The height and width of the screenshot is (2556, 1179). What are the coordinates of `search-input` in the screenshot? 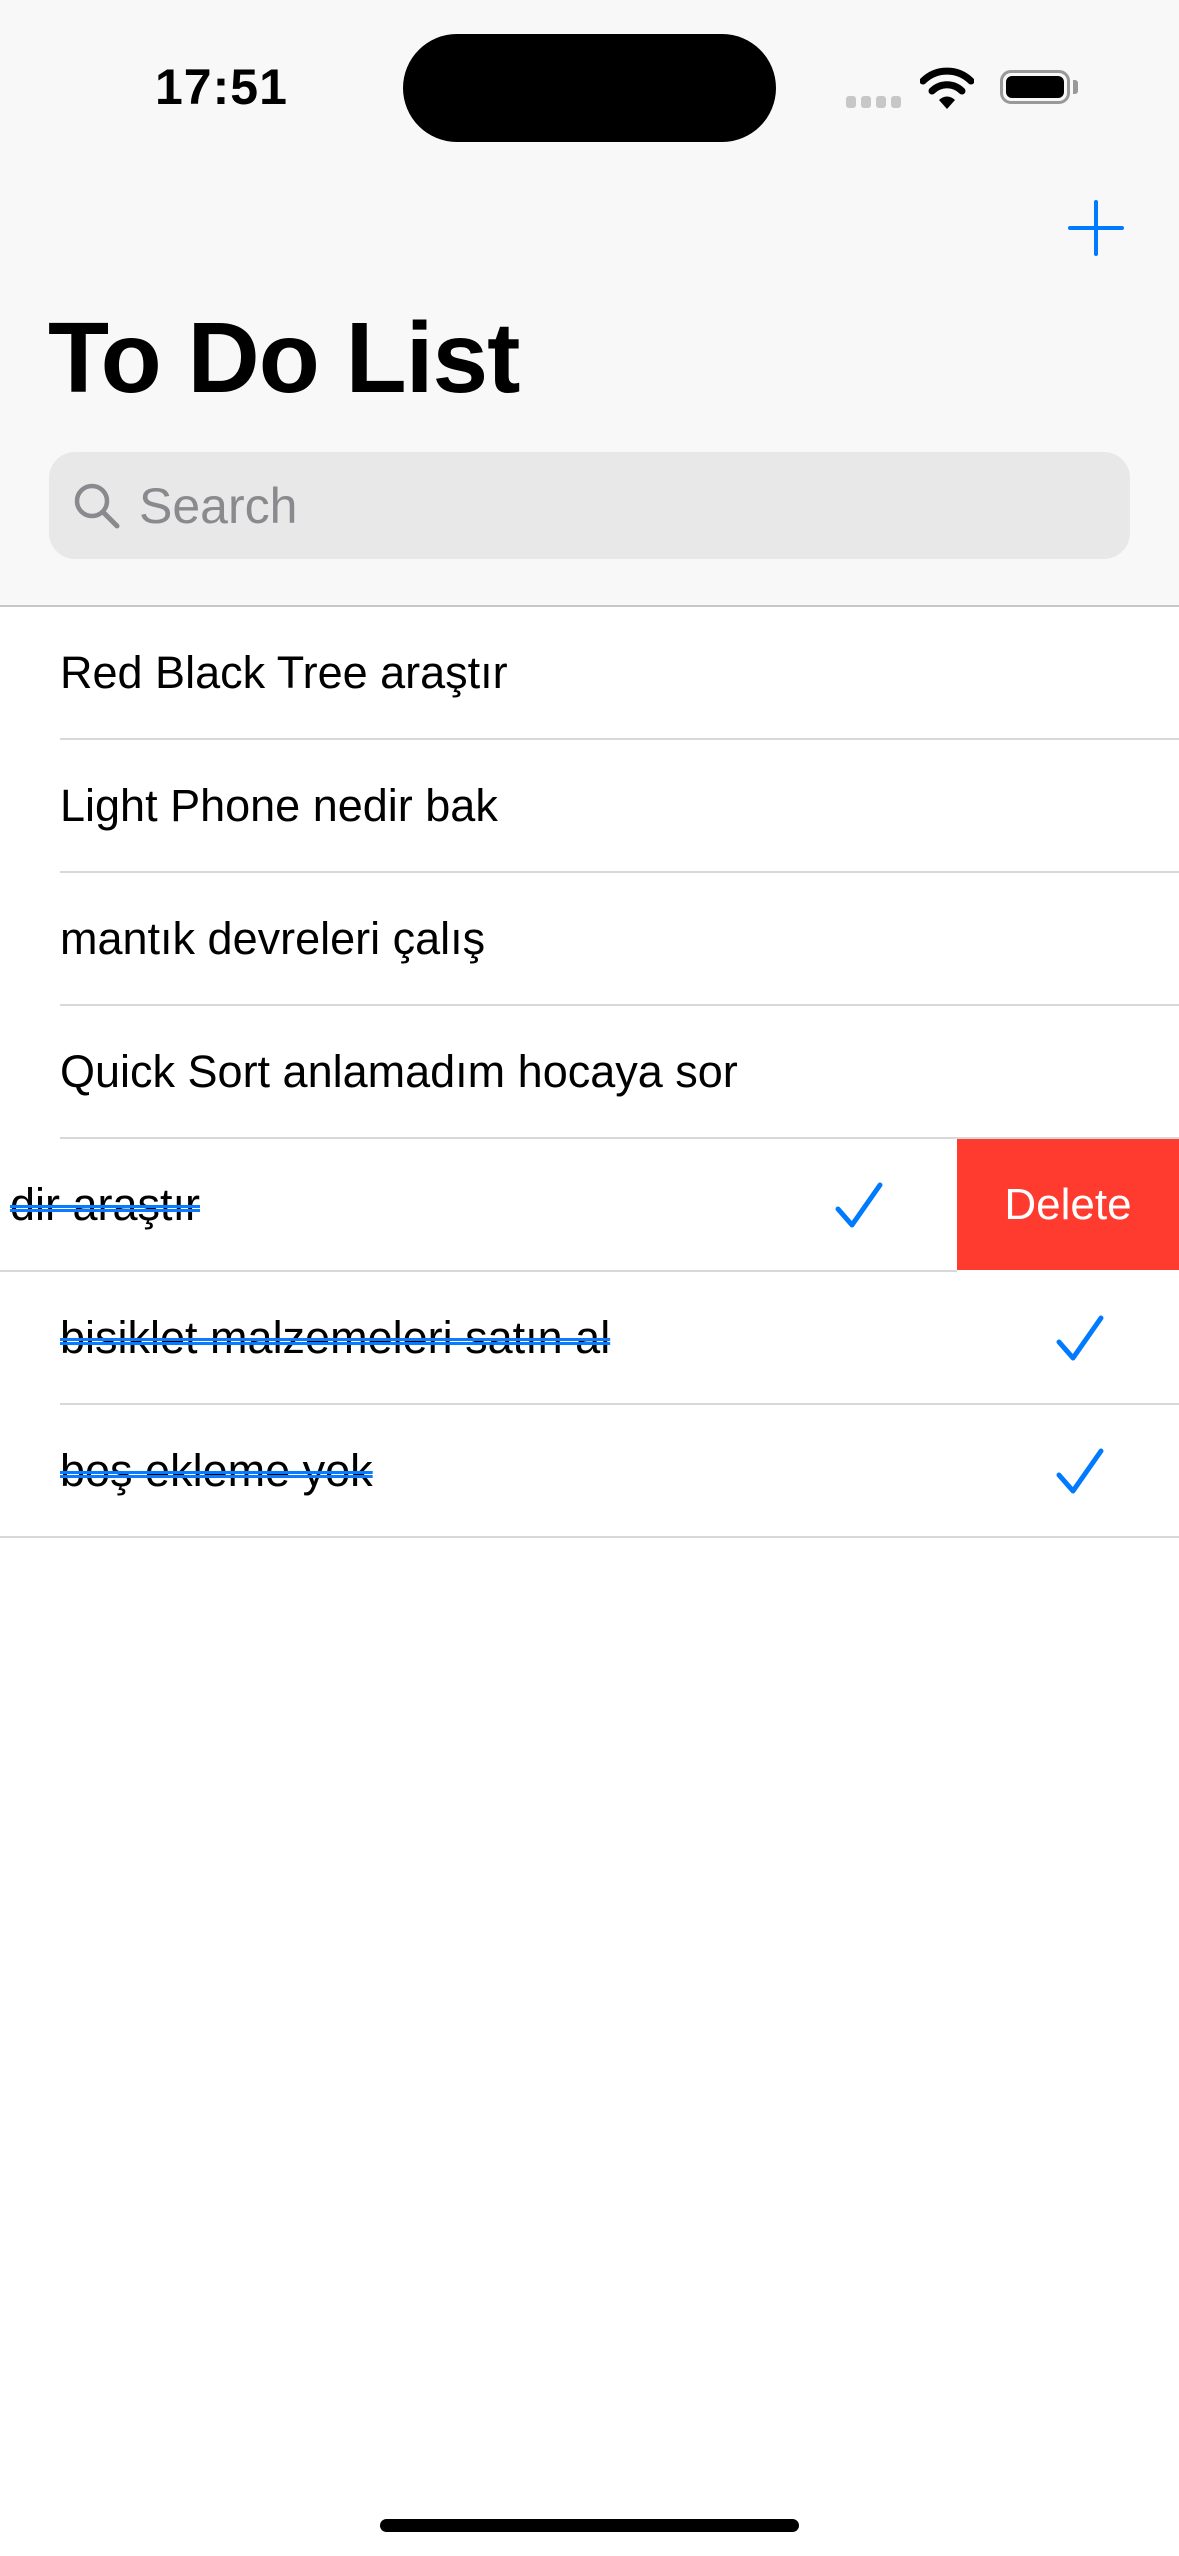 It's located at (619, 505).